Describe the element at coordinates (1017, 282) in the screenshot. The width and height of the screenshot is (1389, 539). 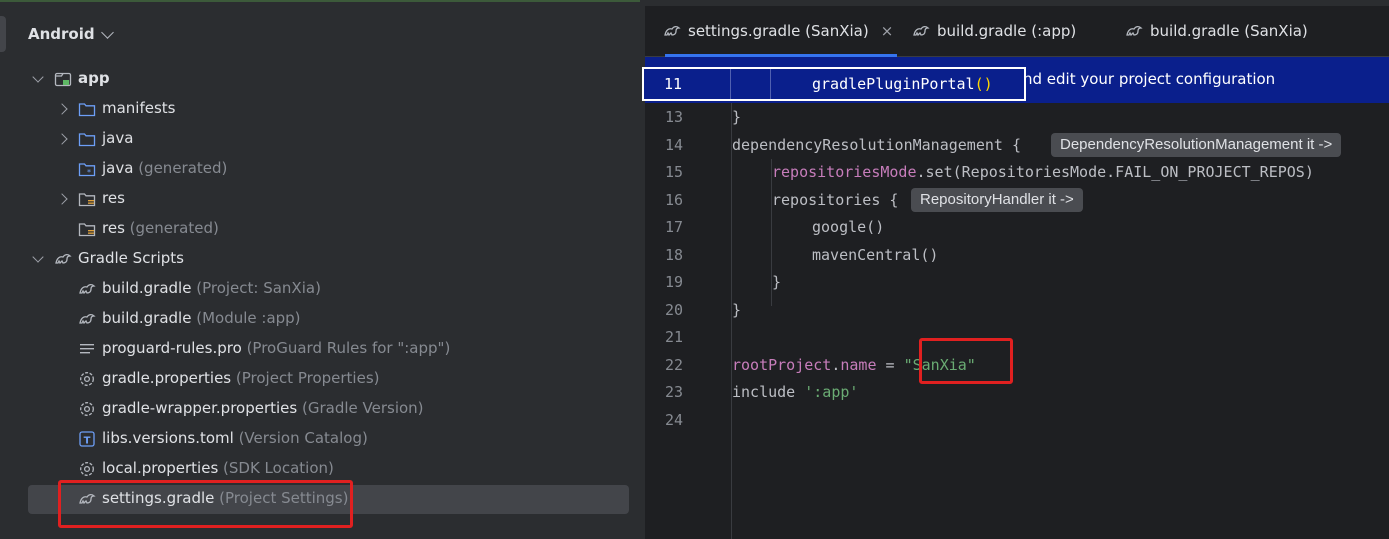
I see `code-line: 19}` at that location.